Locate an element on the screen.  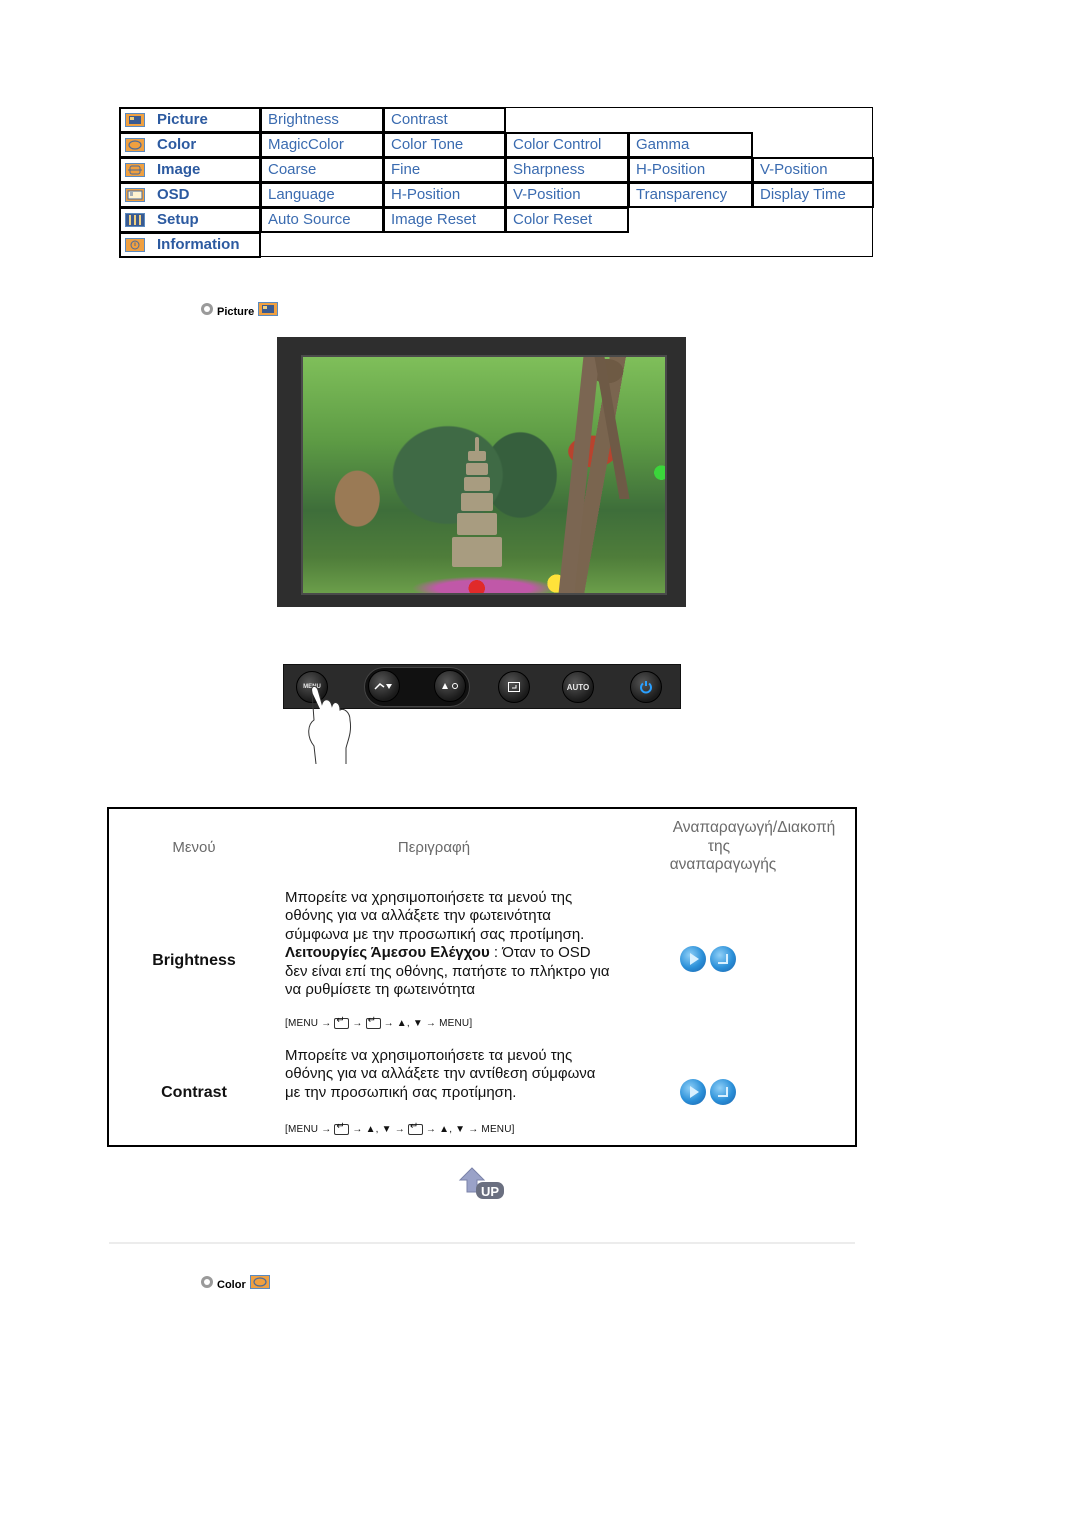
description-line: σύμφωνα με την προσωπική σας προτίμηση. is located at coordinates (435, 934).